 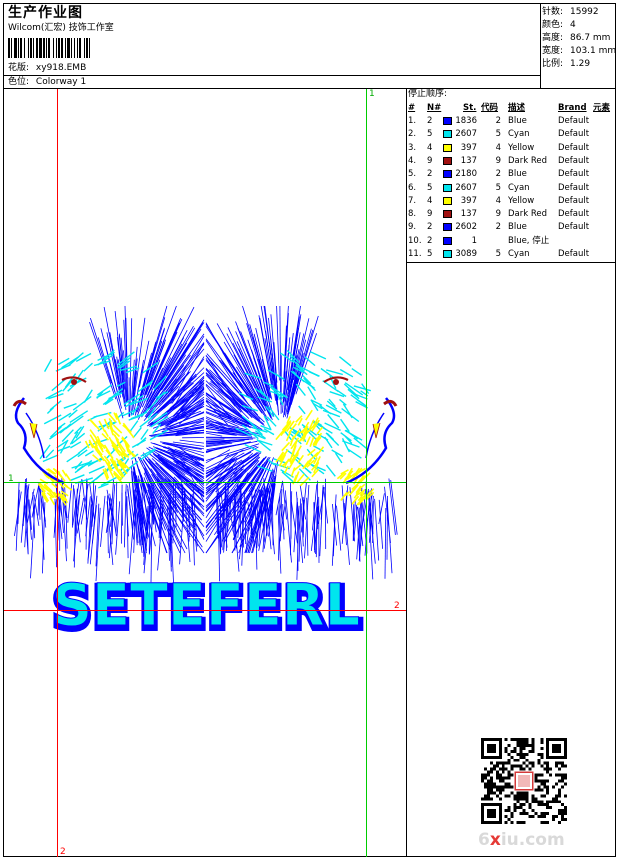 I want to click on design-file-row: 花版: xy918.EMB, so click(x=47, y=68).